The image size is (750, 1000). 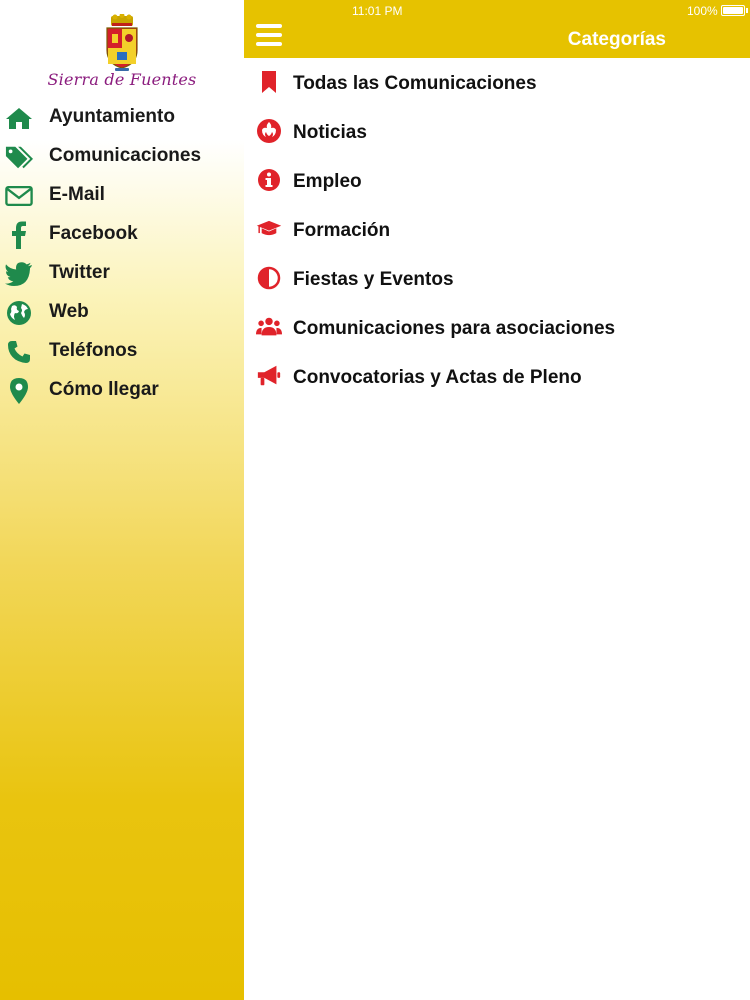 I want to click on category-item-todas: Todas las Comunicaciones, so click(x=497, y=82).